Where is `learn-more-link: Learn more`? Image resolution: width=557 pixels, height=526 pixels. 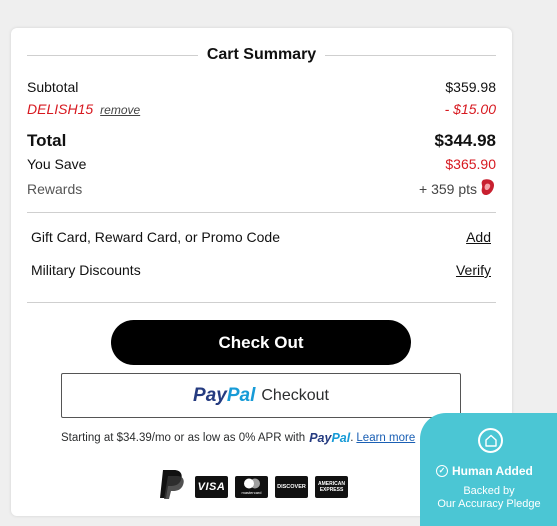
learn-more-link: Learn more is located at coordinates (385, 438).